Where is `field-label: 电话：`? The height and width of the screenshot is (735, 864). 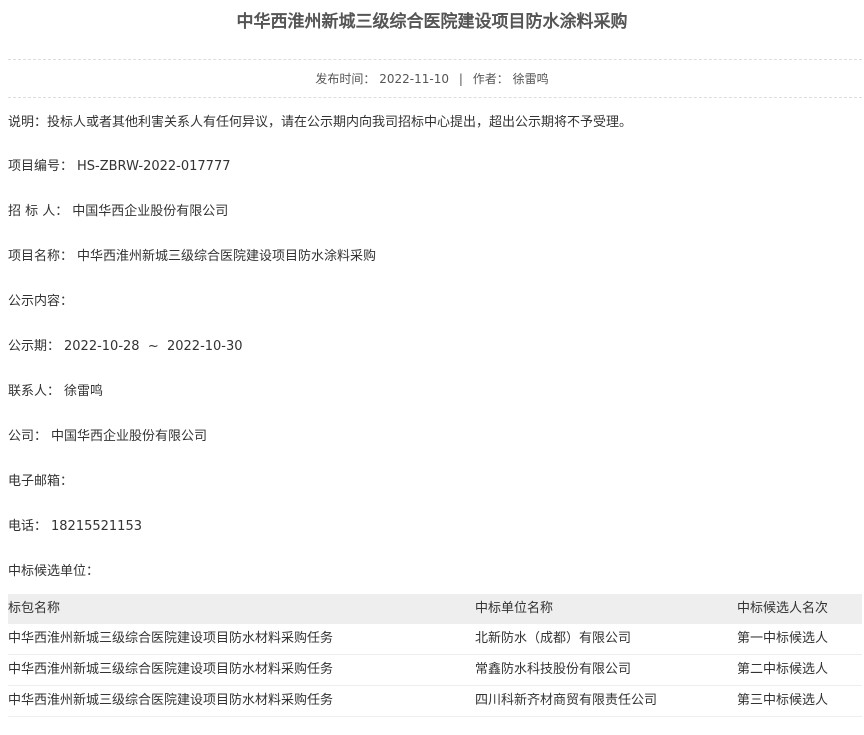 field-label: 电话： is located at coordinates (28, 526).